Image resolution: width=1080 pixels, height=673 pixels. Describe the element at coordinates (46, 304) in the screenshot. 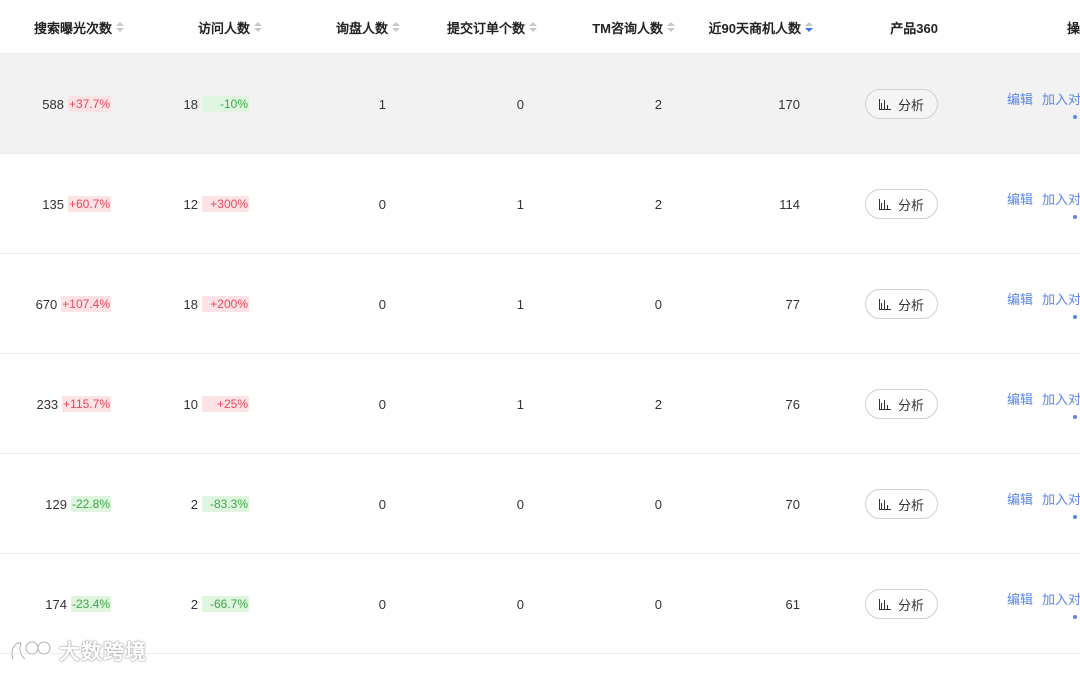

I see `search-exposure-value: 670` at that location.